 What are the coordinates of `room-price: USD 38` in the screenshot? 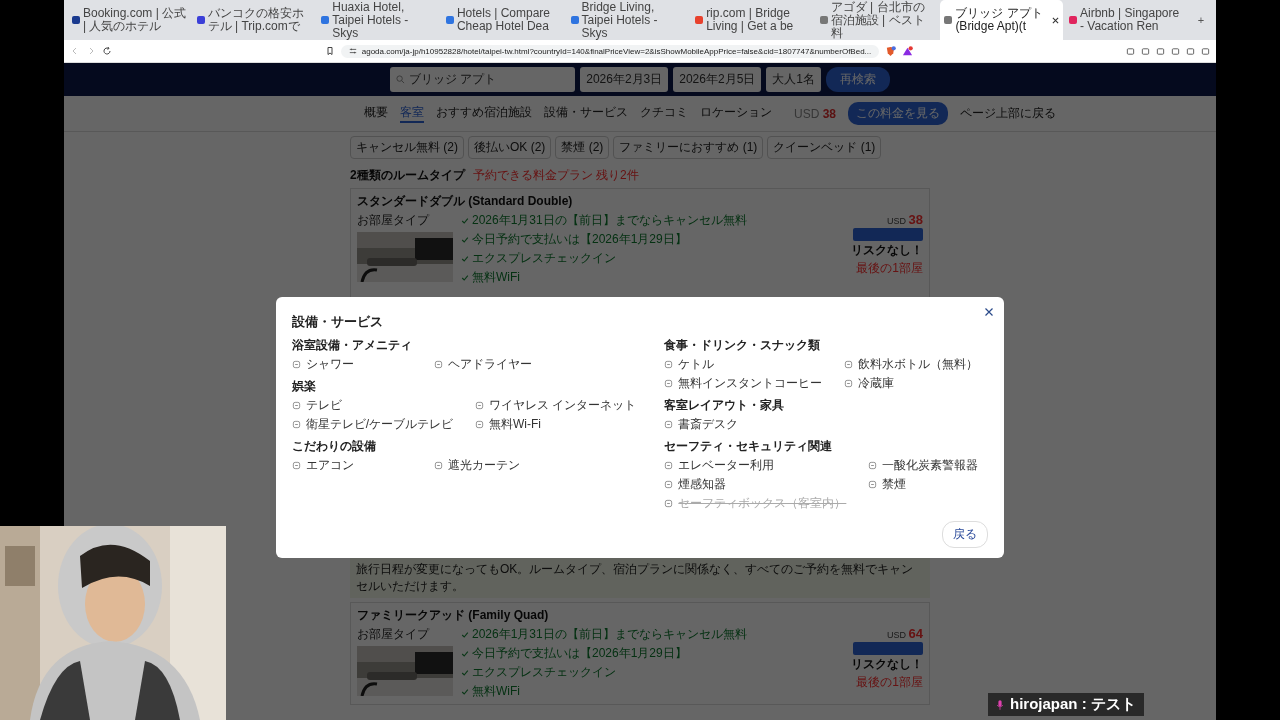 It's located at (905, 219).